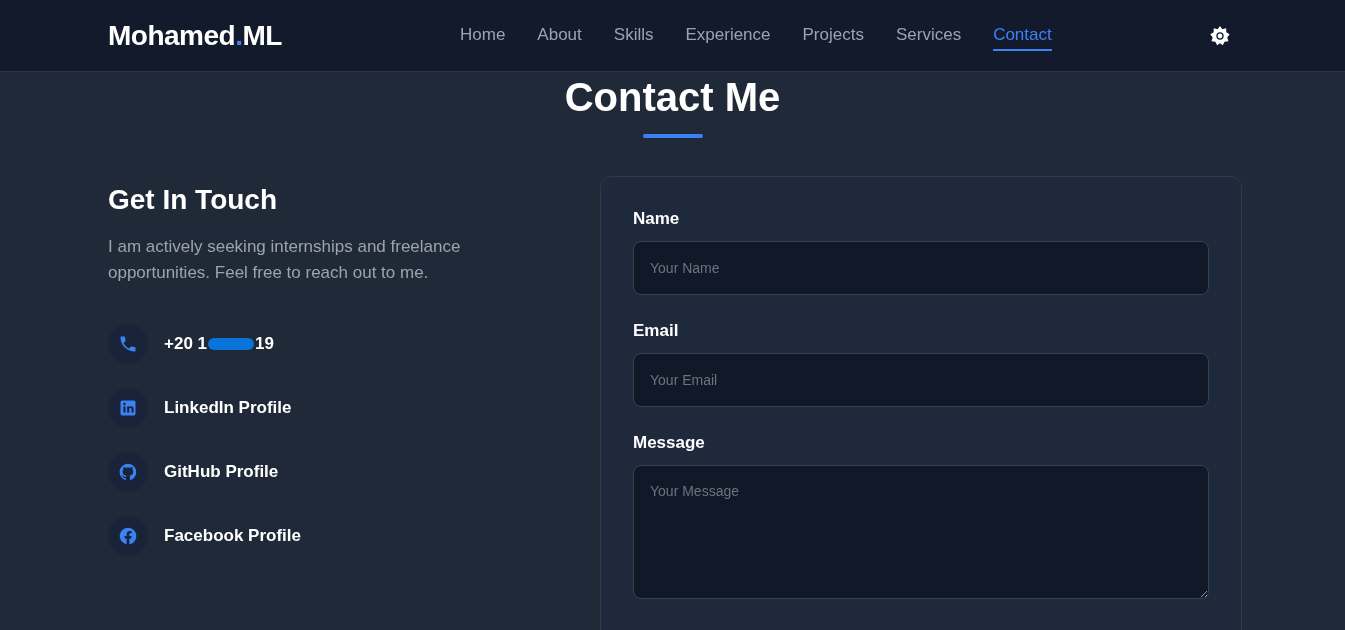 The height and width of the screenshot is (630, 1345). I want to click on github-icon, so click(128, 472).